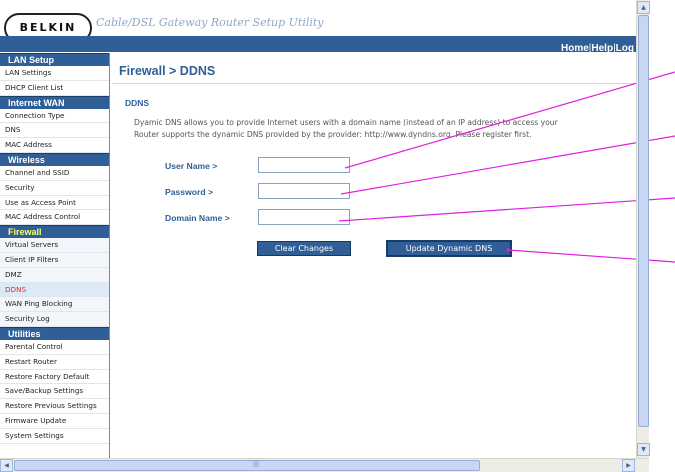 This screenshot has width=675, height=472. What do you see at coordinates (137, 103) in the screenshot?
I see `section-heading: DDNS` at bounding box center [137, 103].